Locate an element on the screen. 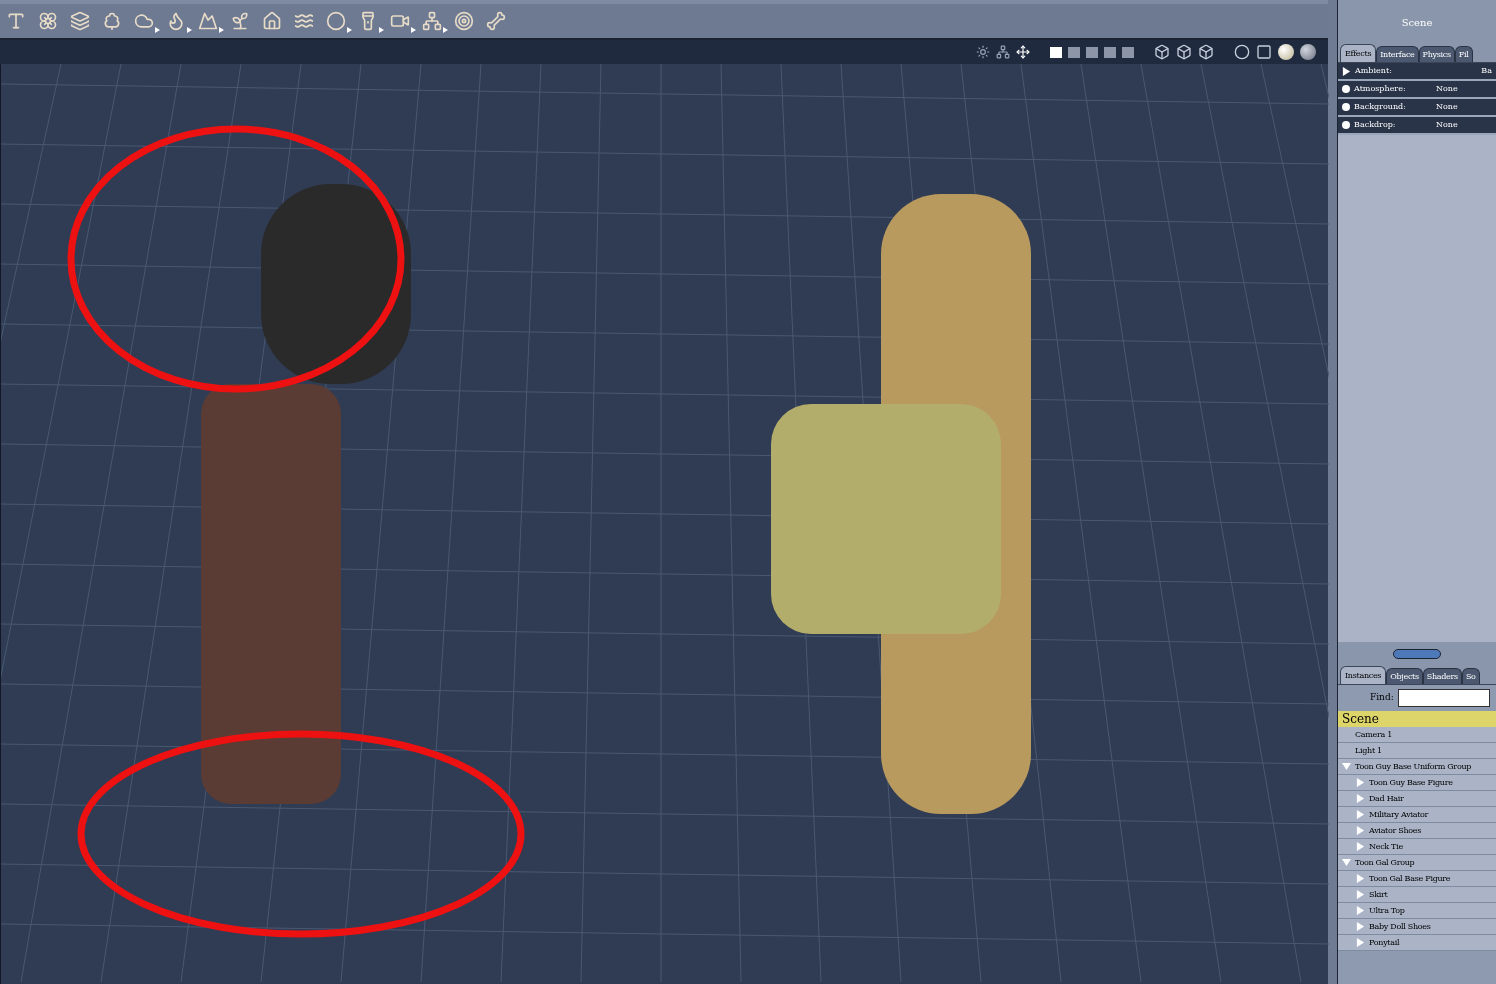 The height and width of the screenshot is (984, 1496). panel-tab: Objects is located at coordinates (1404, 676).